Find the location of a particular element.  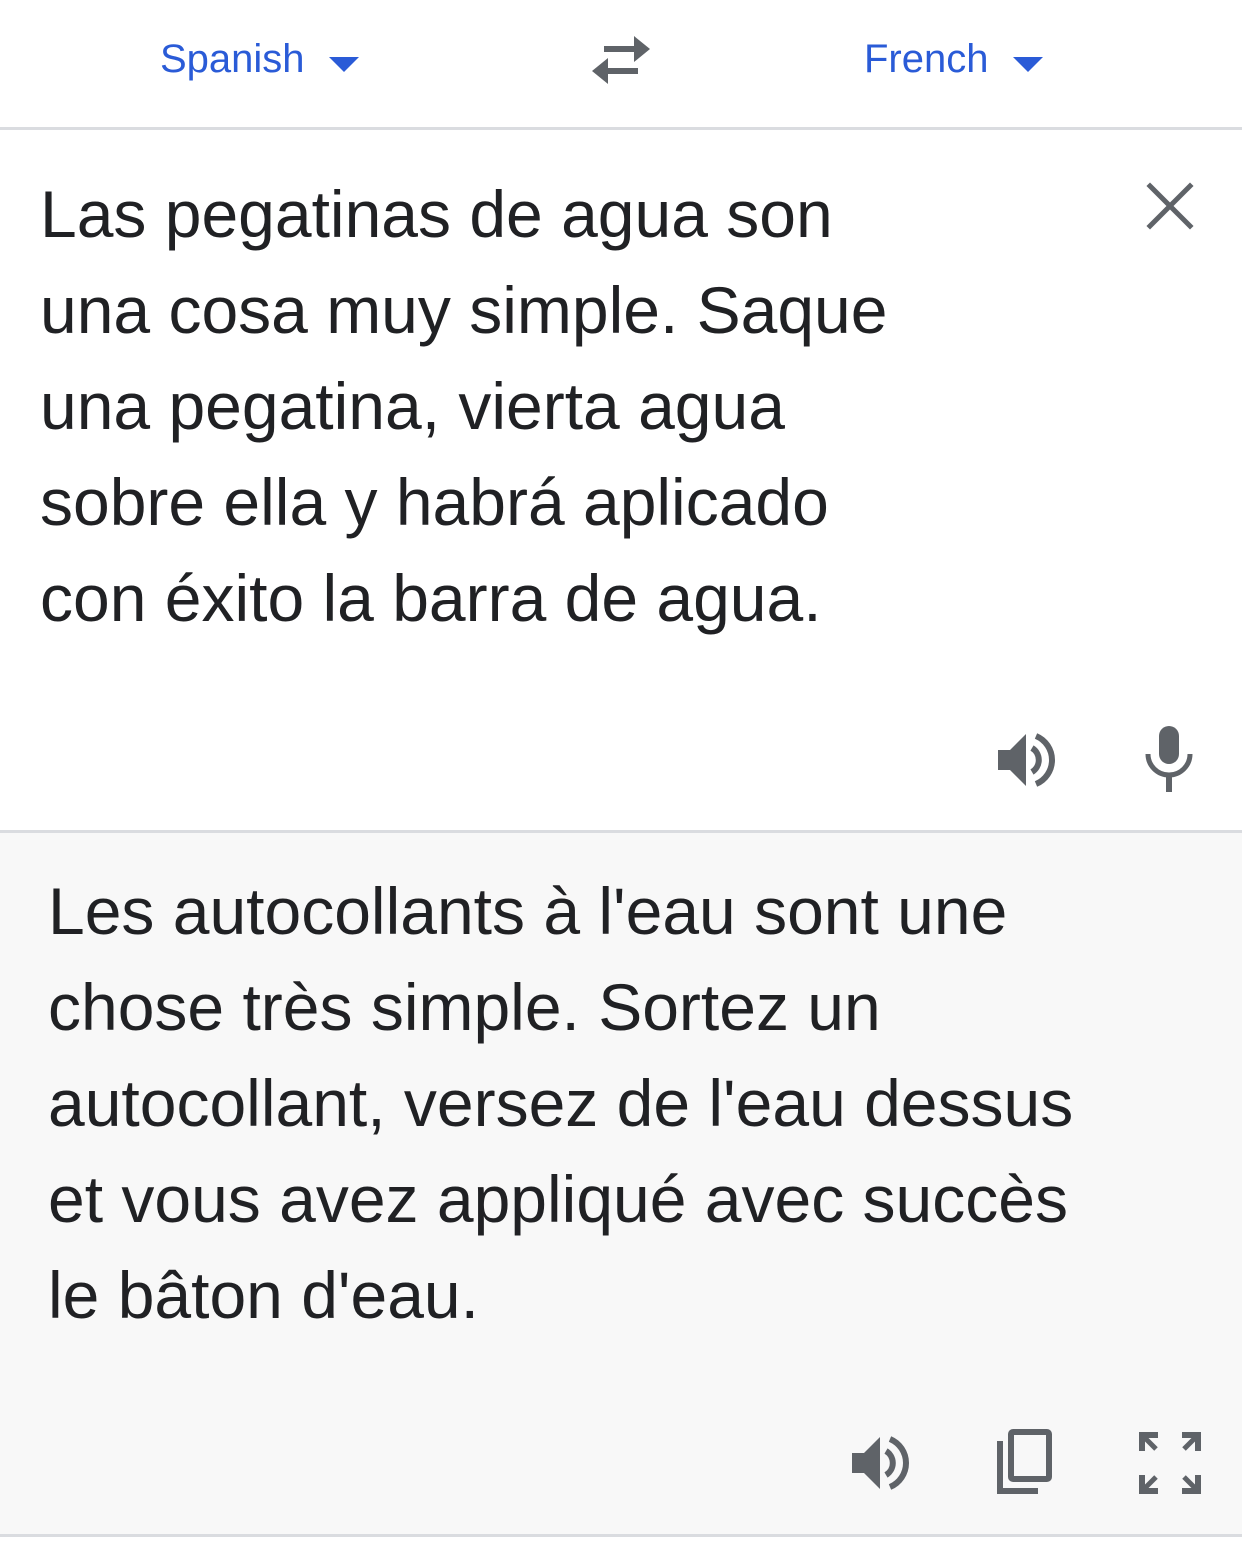

source-language-label: Spanish is located at coordinates (232, 59).